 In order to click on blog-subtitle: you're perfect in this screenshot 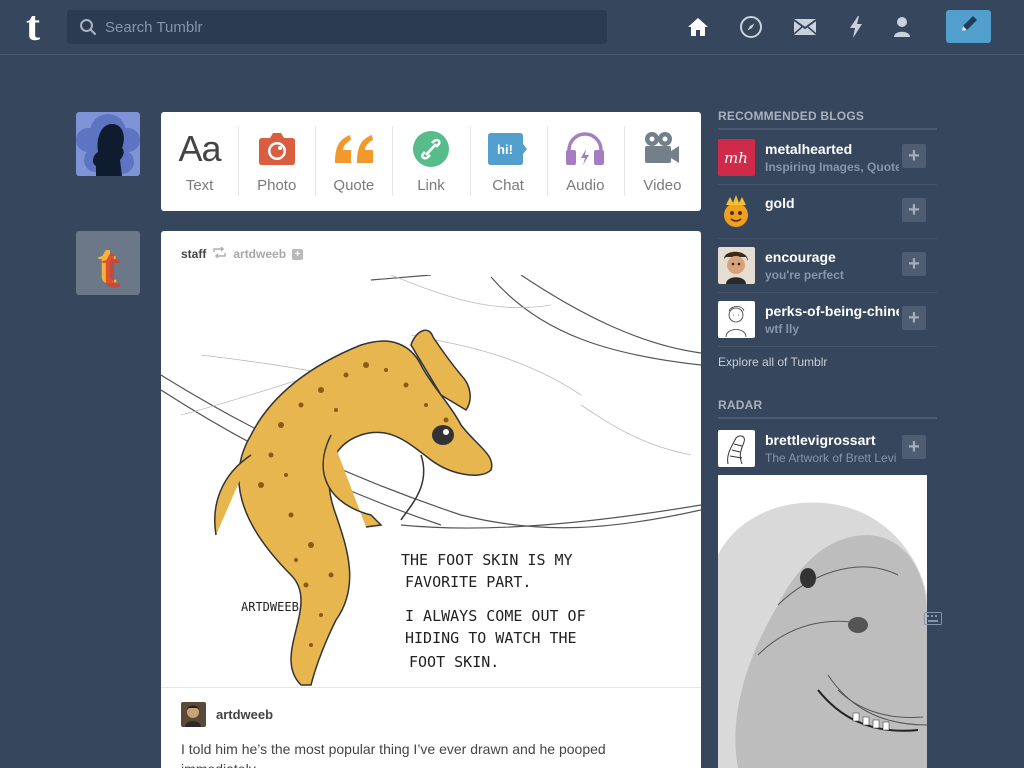, I will do `click(804, 275)`.